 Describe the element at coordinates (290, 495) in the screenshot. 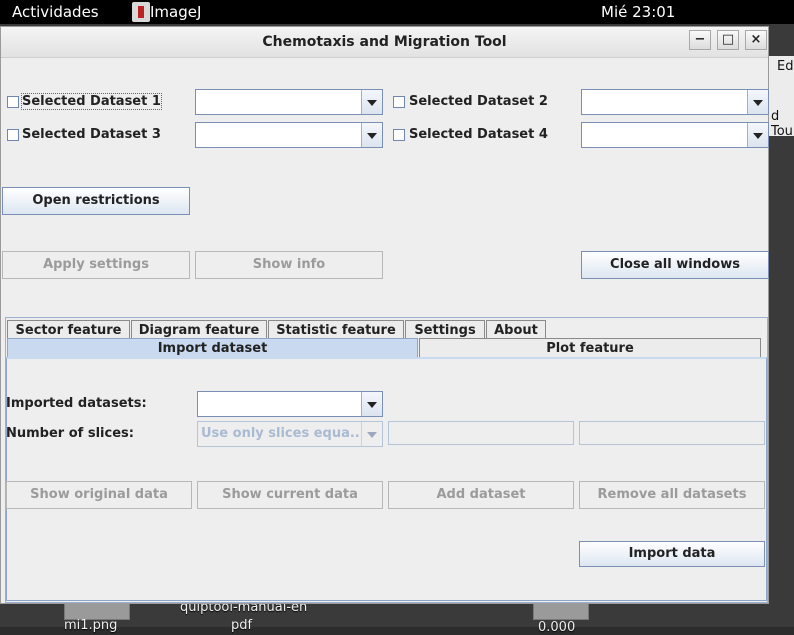

I see `show-current-data-button: Show current data` at that location.